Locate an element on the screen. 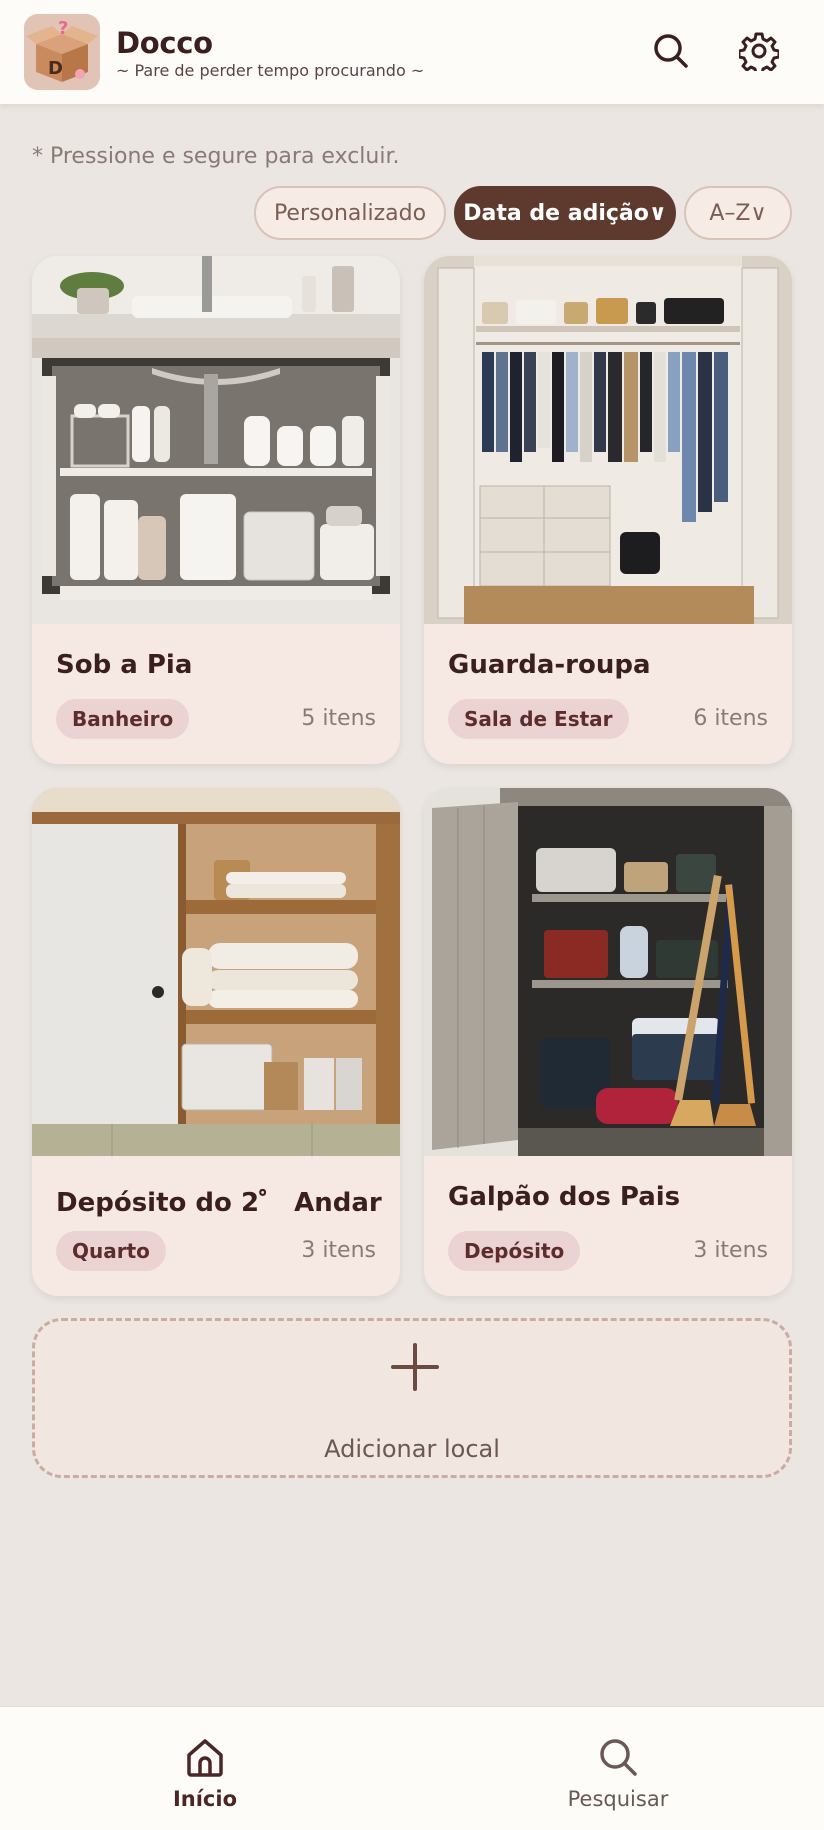  nav-search-label: Pesquisar is located at coordinates (618, 1799).